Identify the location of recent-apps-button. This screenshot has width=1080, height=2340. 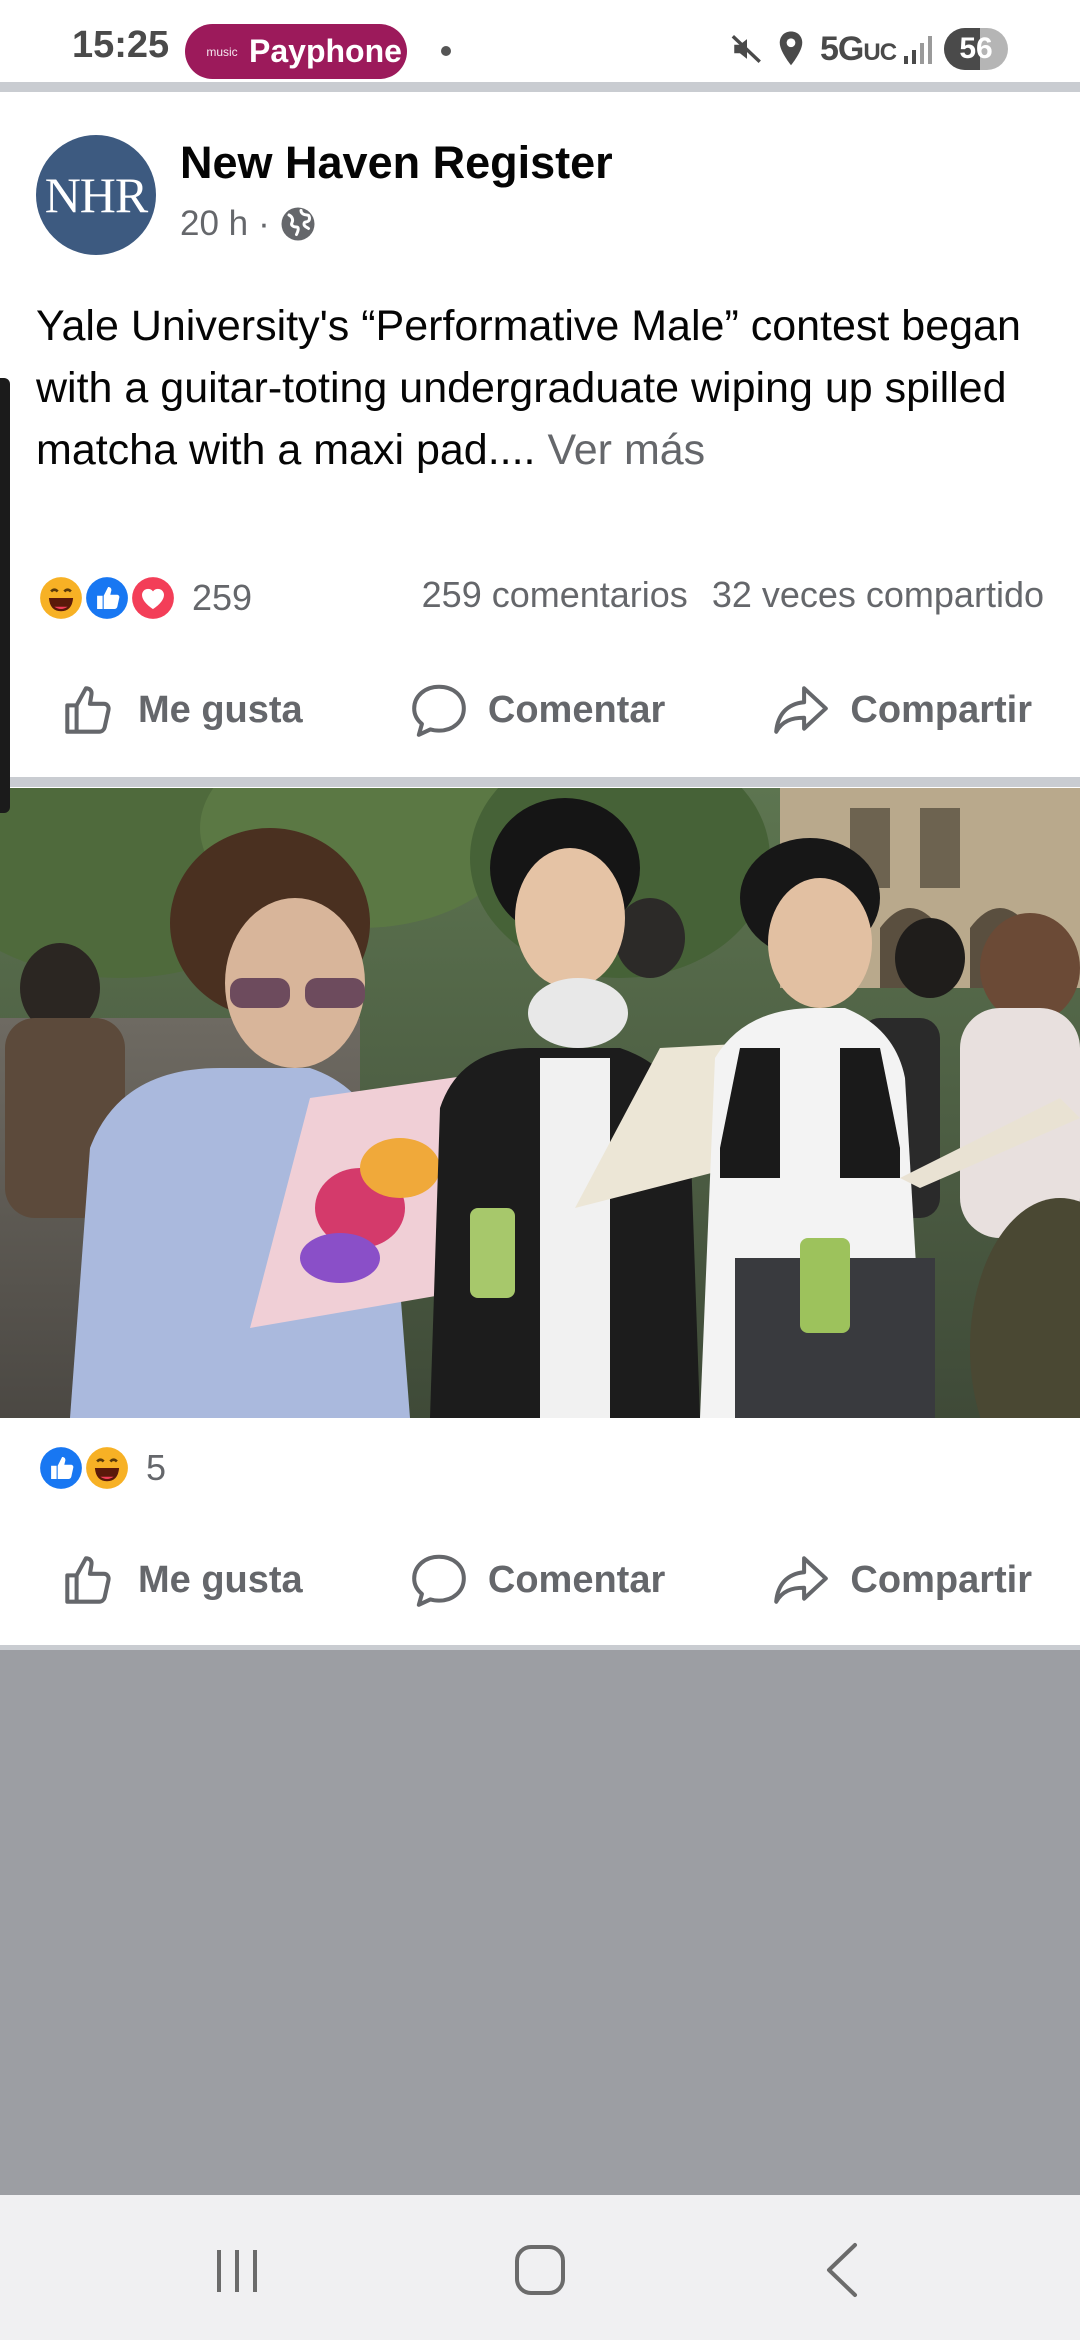
(237, 2270).